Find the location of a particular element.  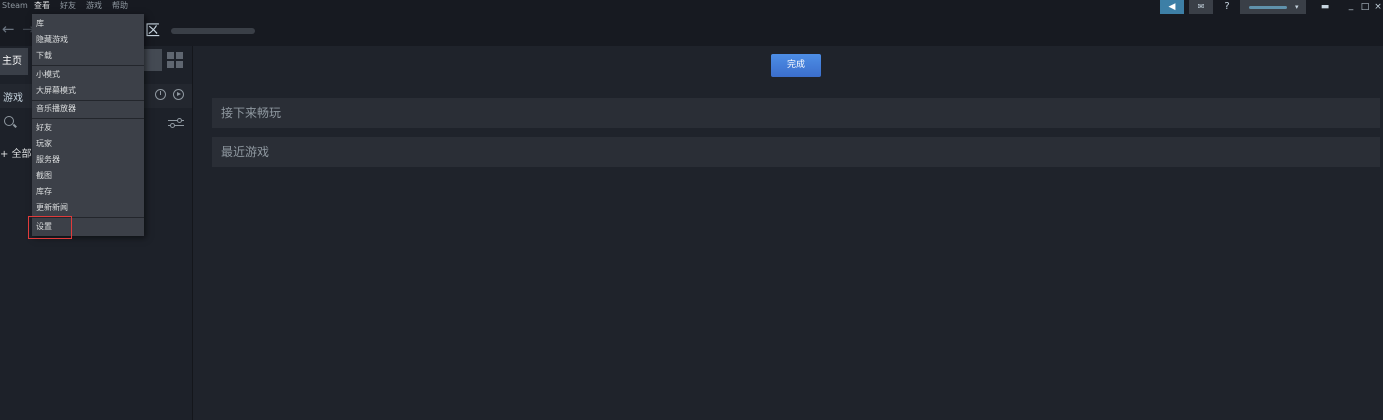

notifications-button: ✉ is located at coordinates (1201, 7).